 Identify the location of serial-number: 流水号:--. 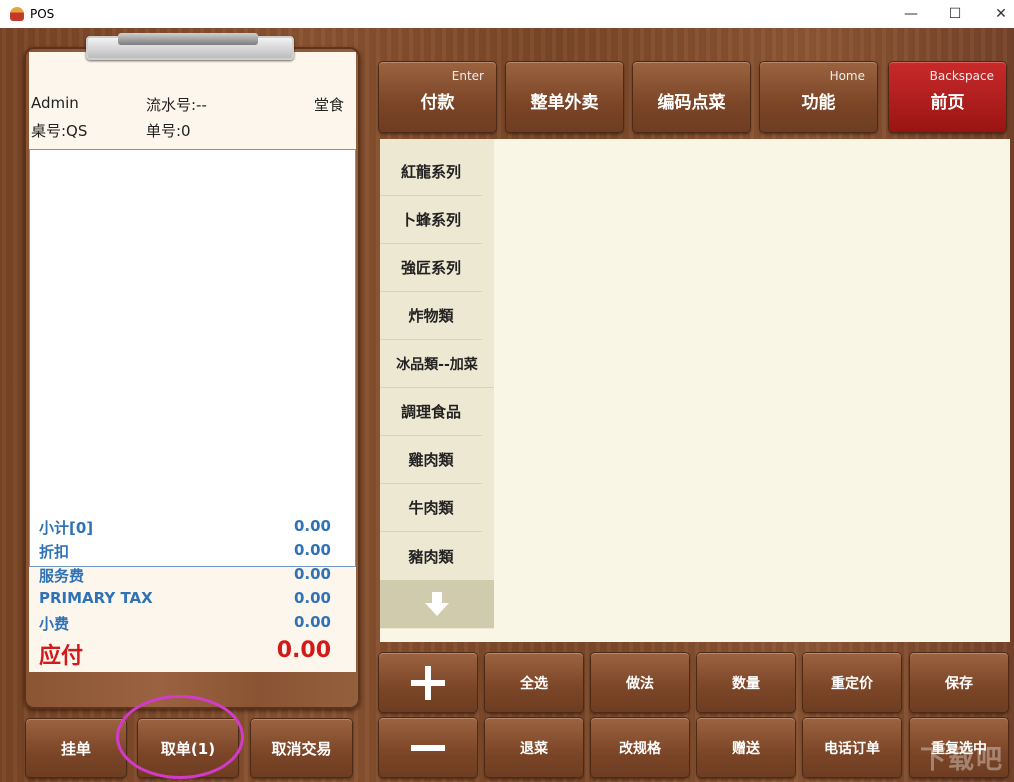
(176, 104).